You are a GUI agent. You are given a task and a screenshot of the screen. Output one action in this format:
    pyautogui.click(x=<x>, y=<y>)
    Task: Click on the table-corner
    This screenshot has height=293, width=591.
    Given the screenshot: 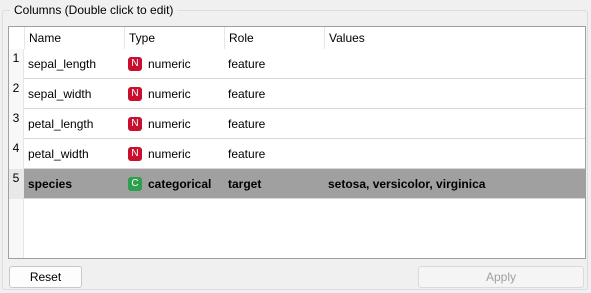 What is the action you would take?
    pyautogui.click(x=16, y=38)
    